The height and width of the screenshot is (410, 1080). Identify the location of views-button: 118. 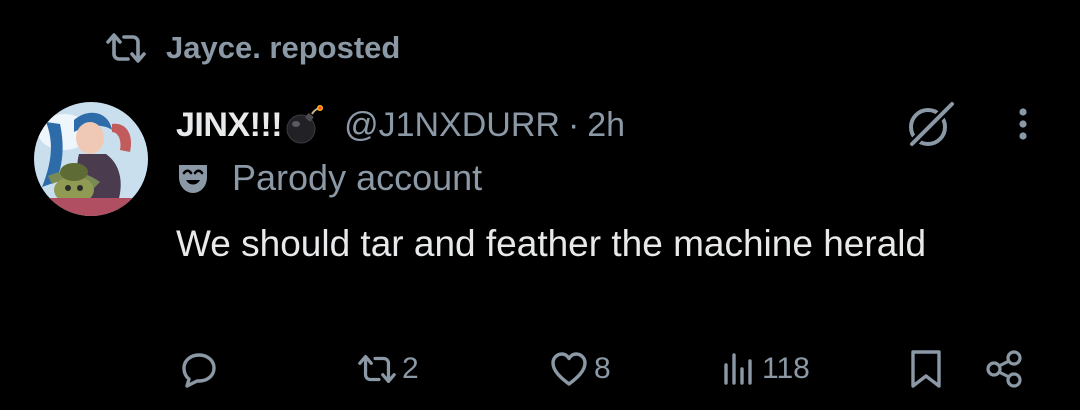
(766, 369).